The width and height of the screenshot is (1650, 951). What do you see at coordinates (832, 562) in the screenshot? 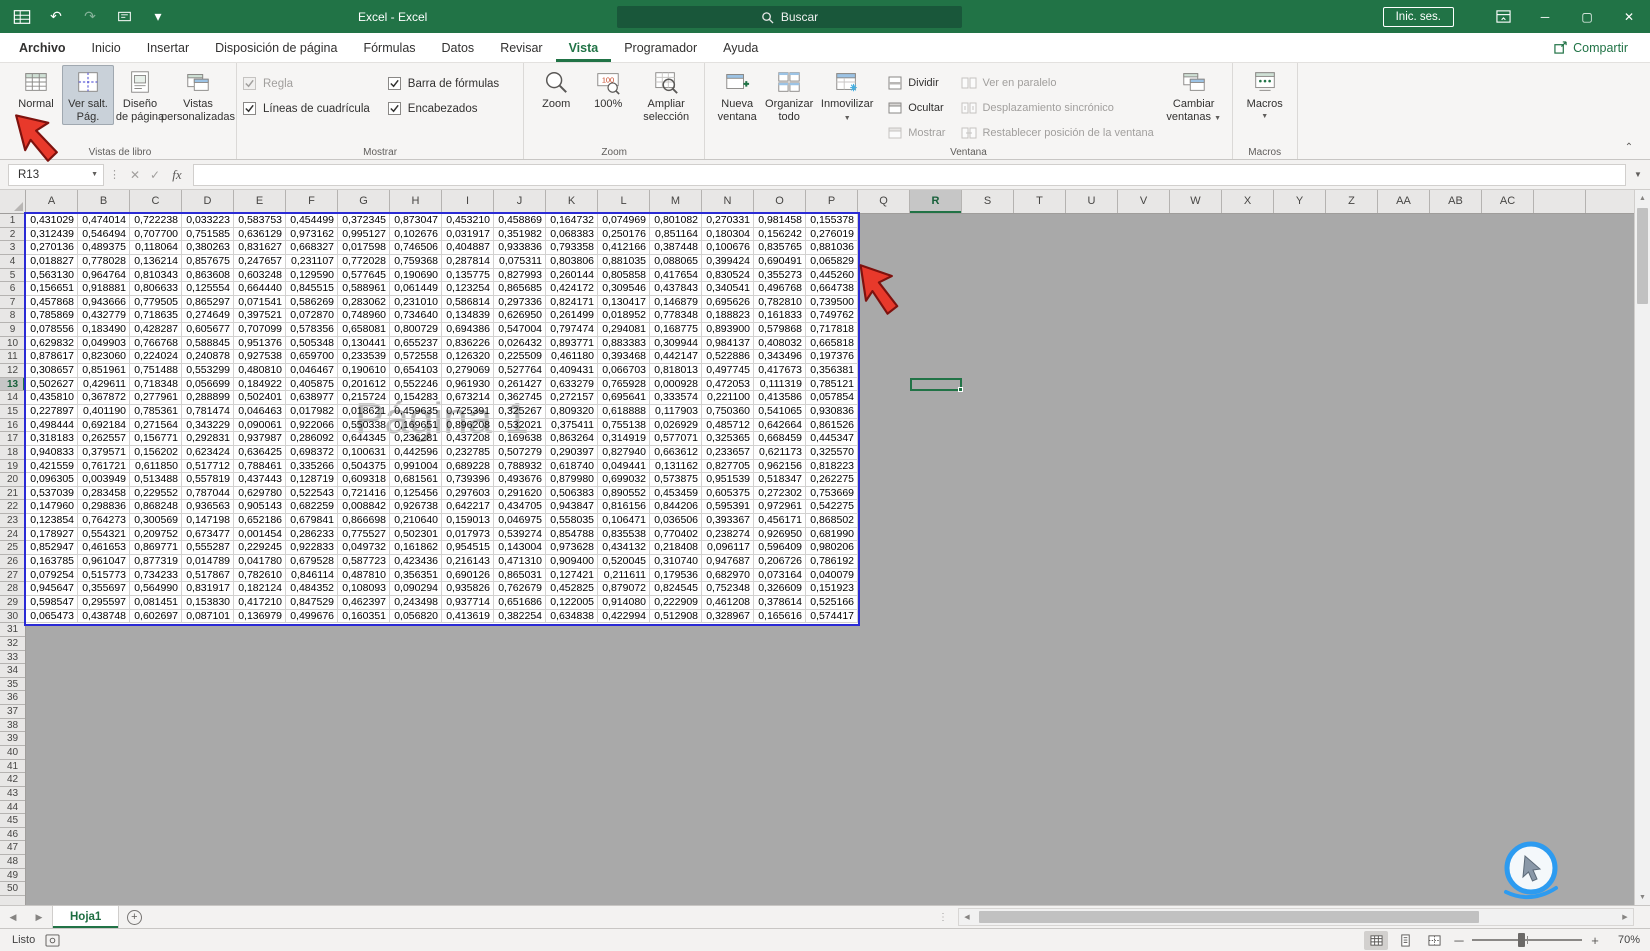
I see `cell-P26: 0,786192` at bounding box center [832, 562].